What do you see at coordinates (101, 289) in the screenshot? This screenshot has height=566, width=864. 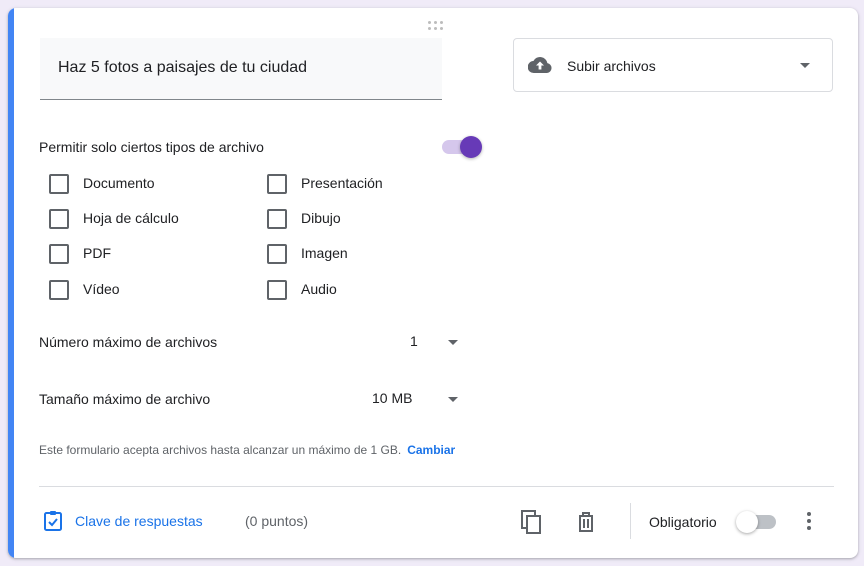 I see `checkbox-label: Vídeo` at bounding box center [101, 289].